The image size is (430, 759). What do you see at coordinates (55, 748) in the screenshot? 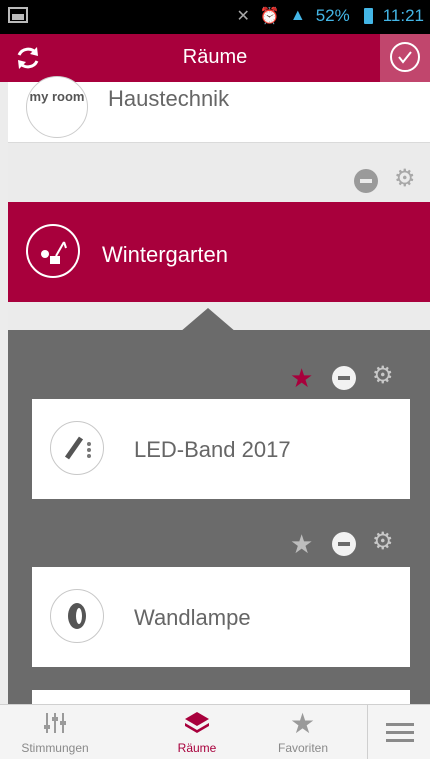
I see `nav-label: Stimmungen` at bounding box center [55, 748].